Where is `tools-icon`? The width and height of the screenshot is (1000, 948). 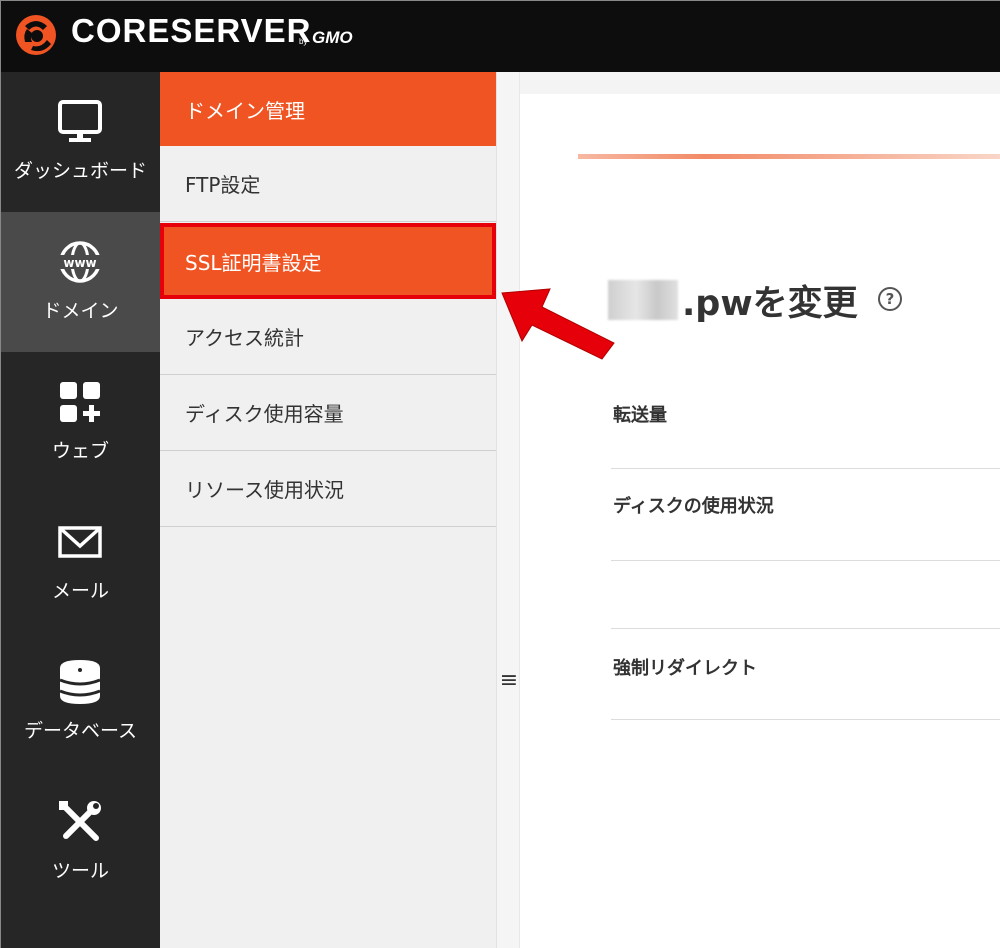
tools-icon is located at coordinates (80, 821).